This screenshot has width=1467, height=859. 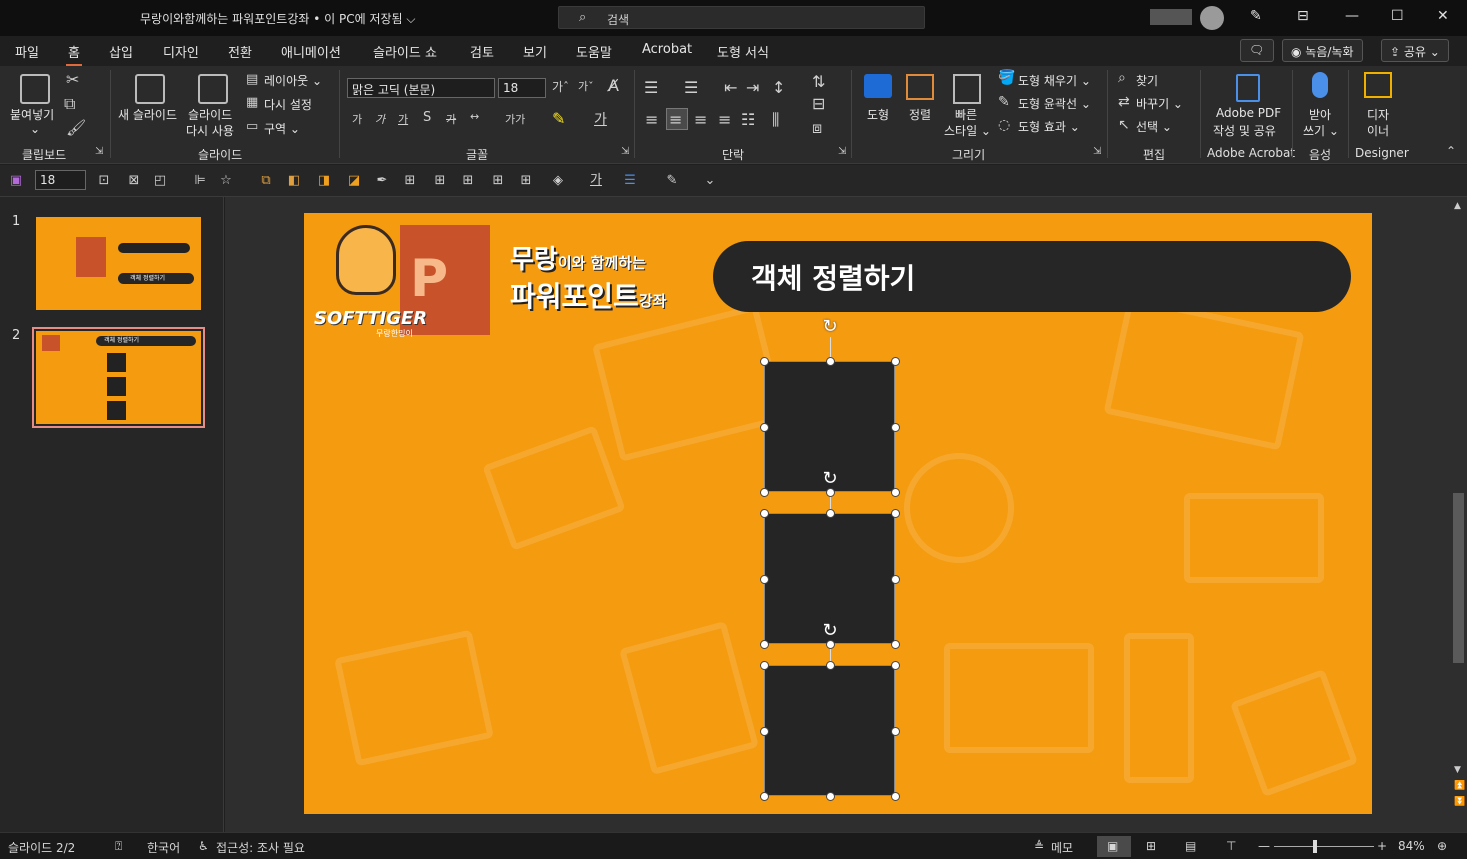 I want to click on justify-icon: ≡, so click(x=724, y=119).